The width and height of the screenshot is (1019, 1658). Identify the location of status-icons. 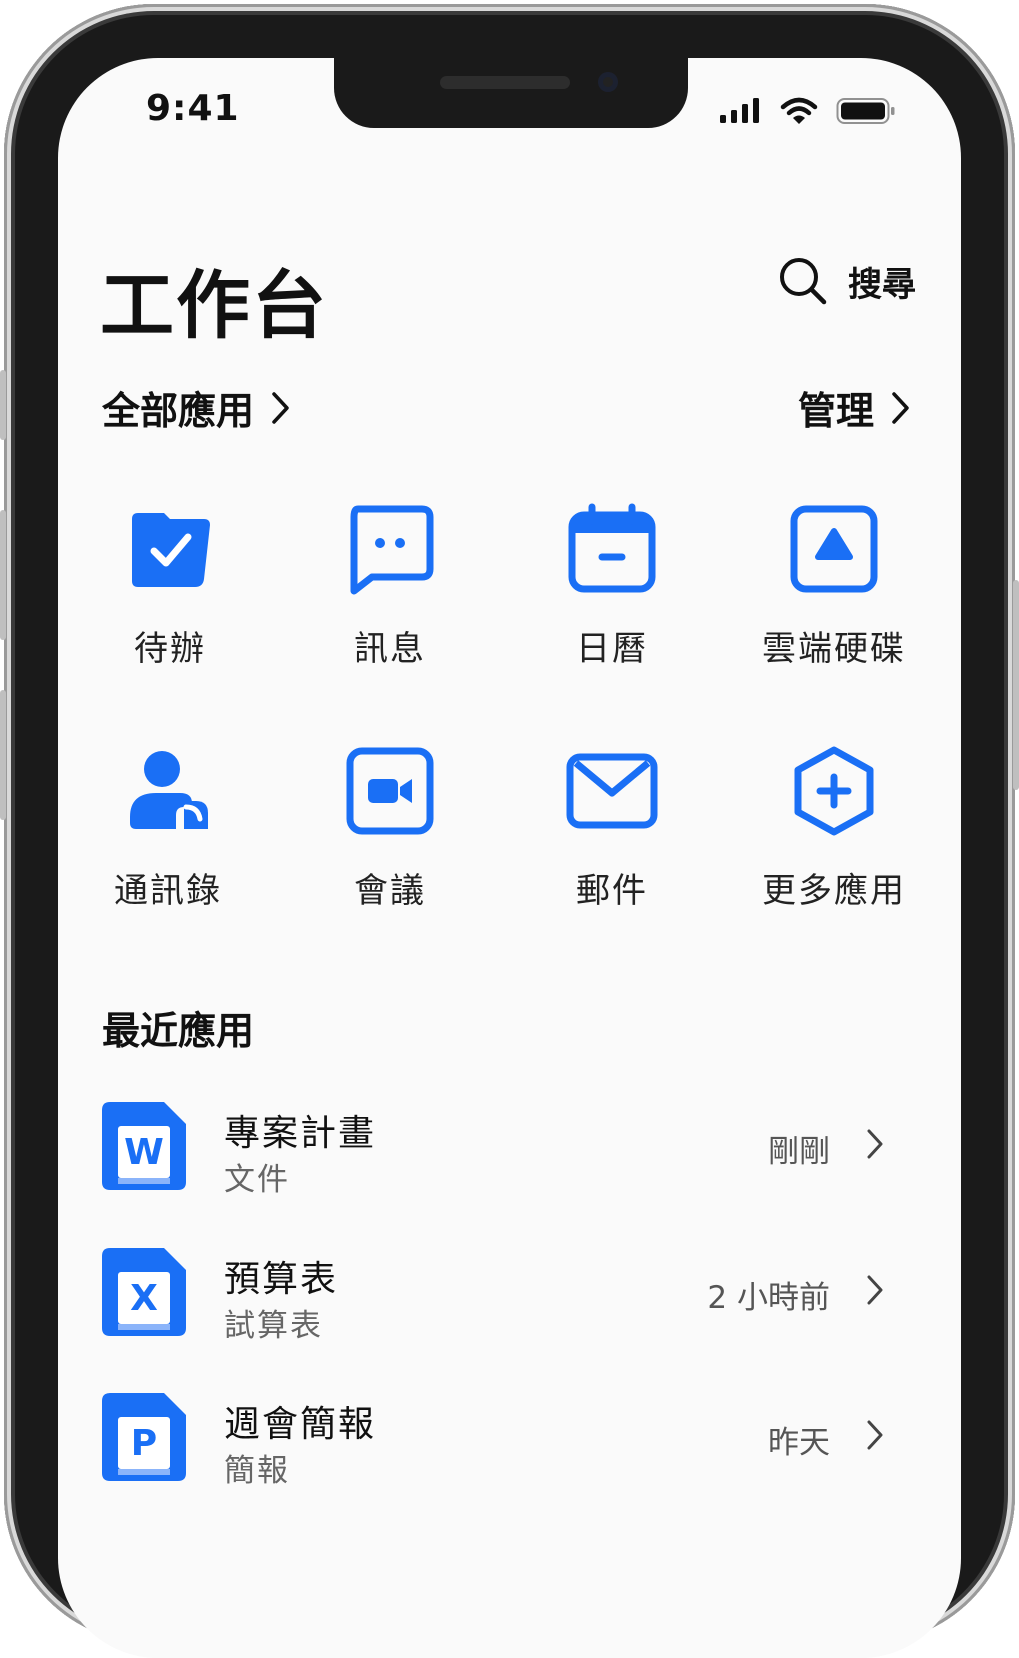
(807, 111).